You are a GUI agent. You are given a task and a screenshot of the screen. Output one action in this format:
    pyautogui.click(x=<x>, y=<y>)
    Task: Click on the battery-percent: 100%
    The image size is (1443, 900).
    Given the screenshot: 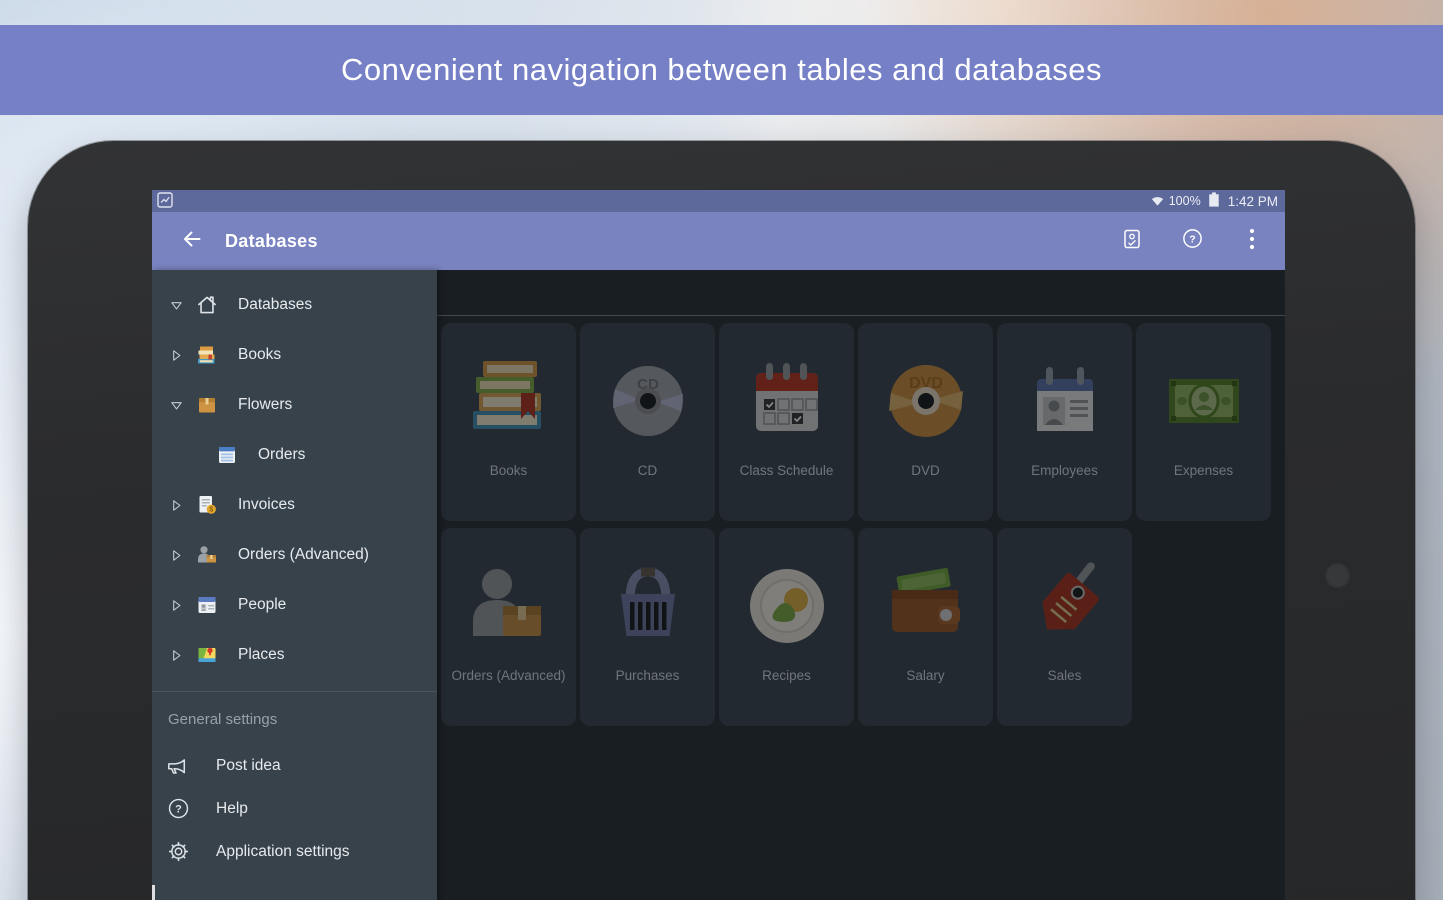 What is the action you would take?
    pyautogui.click(x=1184, y=201)
    